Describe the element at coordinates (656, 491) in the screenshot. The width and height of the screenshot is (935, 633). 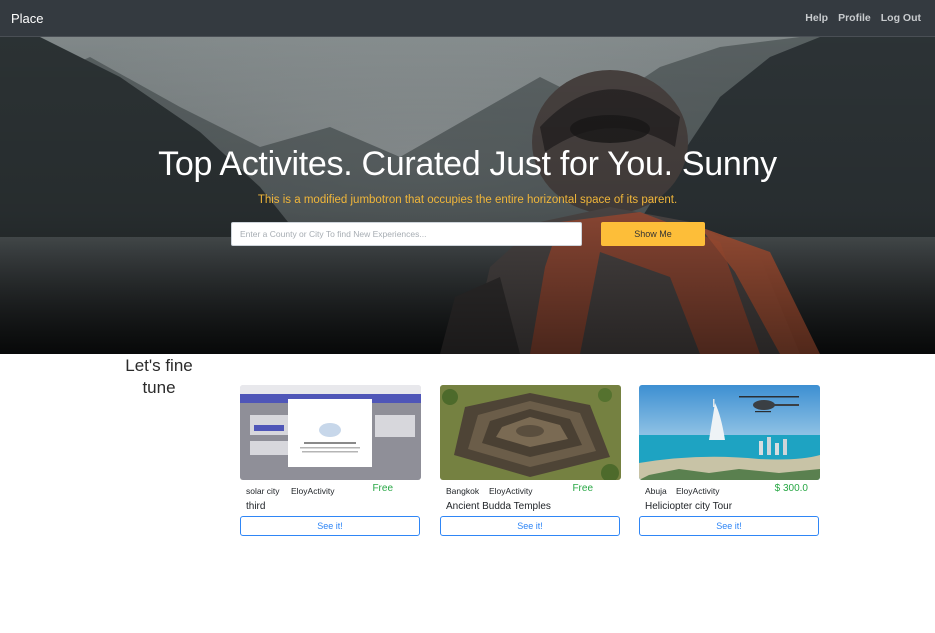
I see `card-city: Abuja` at that location.